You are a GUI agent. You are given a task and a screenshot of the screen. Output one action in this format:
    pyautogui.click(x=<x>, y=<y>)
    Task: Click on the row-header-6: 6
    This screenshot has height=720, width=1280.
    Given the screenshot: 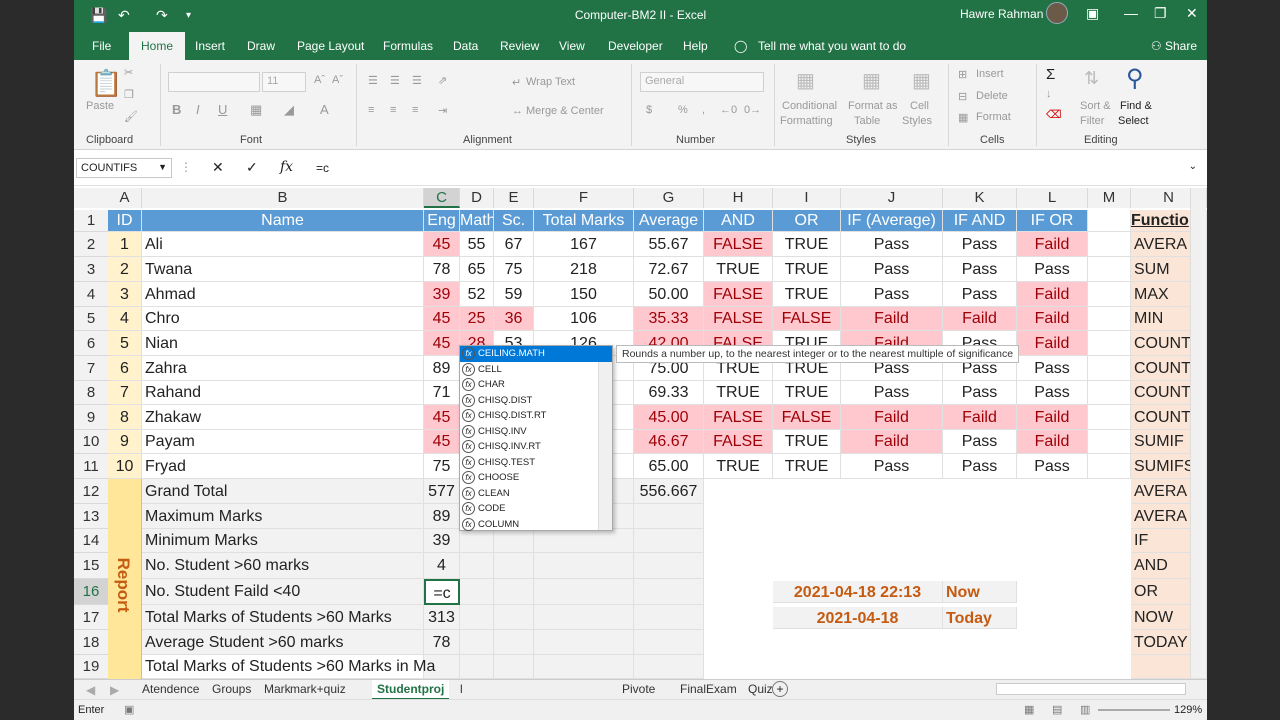 What is the action you would take?
    pyautogui.click(x=91, y=343)
    